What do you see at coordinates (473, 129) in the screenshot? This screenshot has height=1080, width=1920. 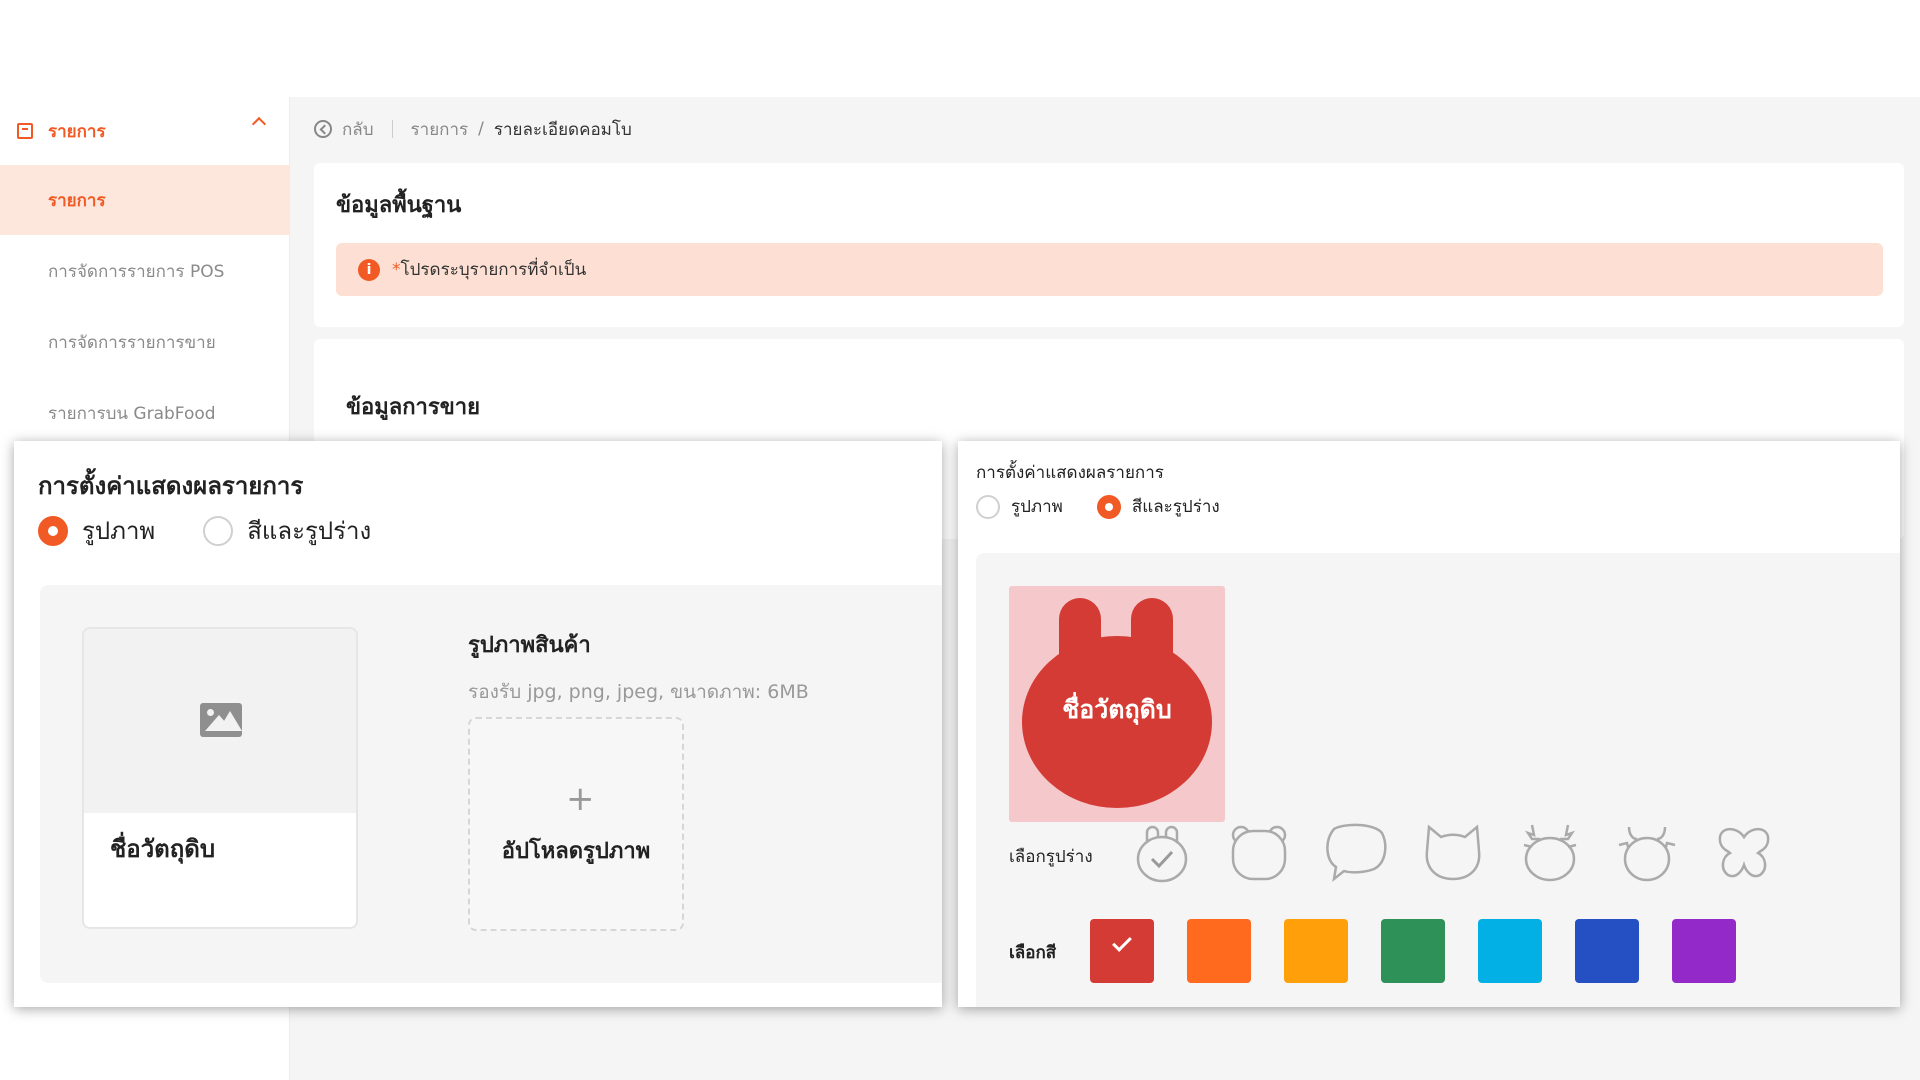 I see `breadcrumb: กลับ รายการ / รายละเอียดคอมโบ` at bounding box center [473, 129].